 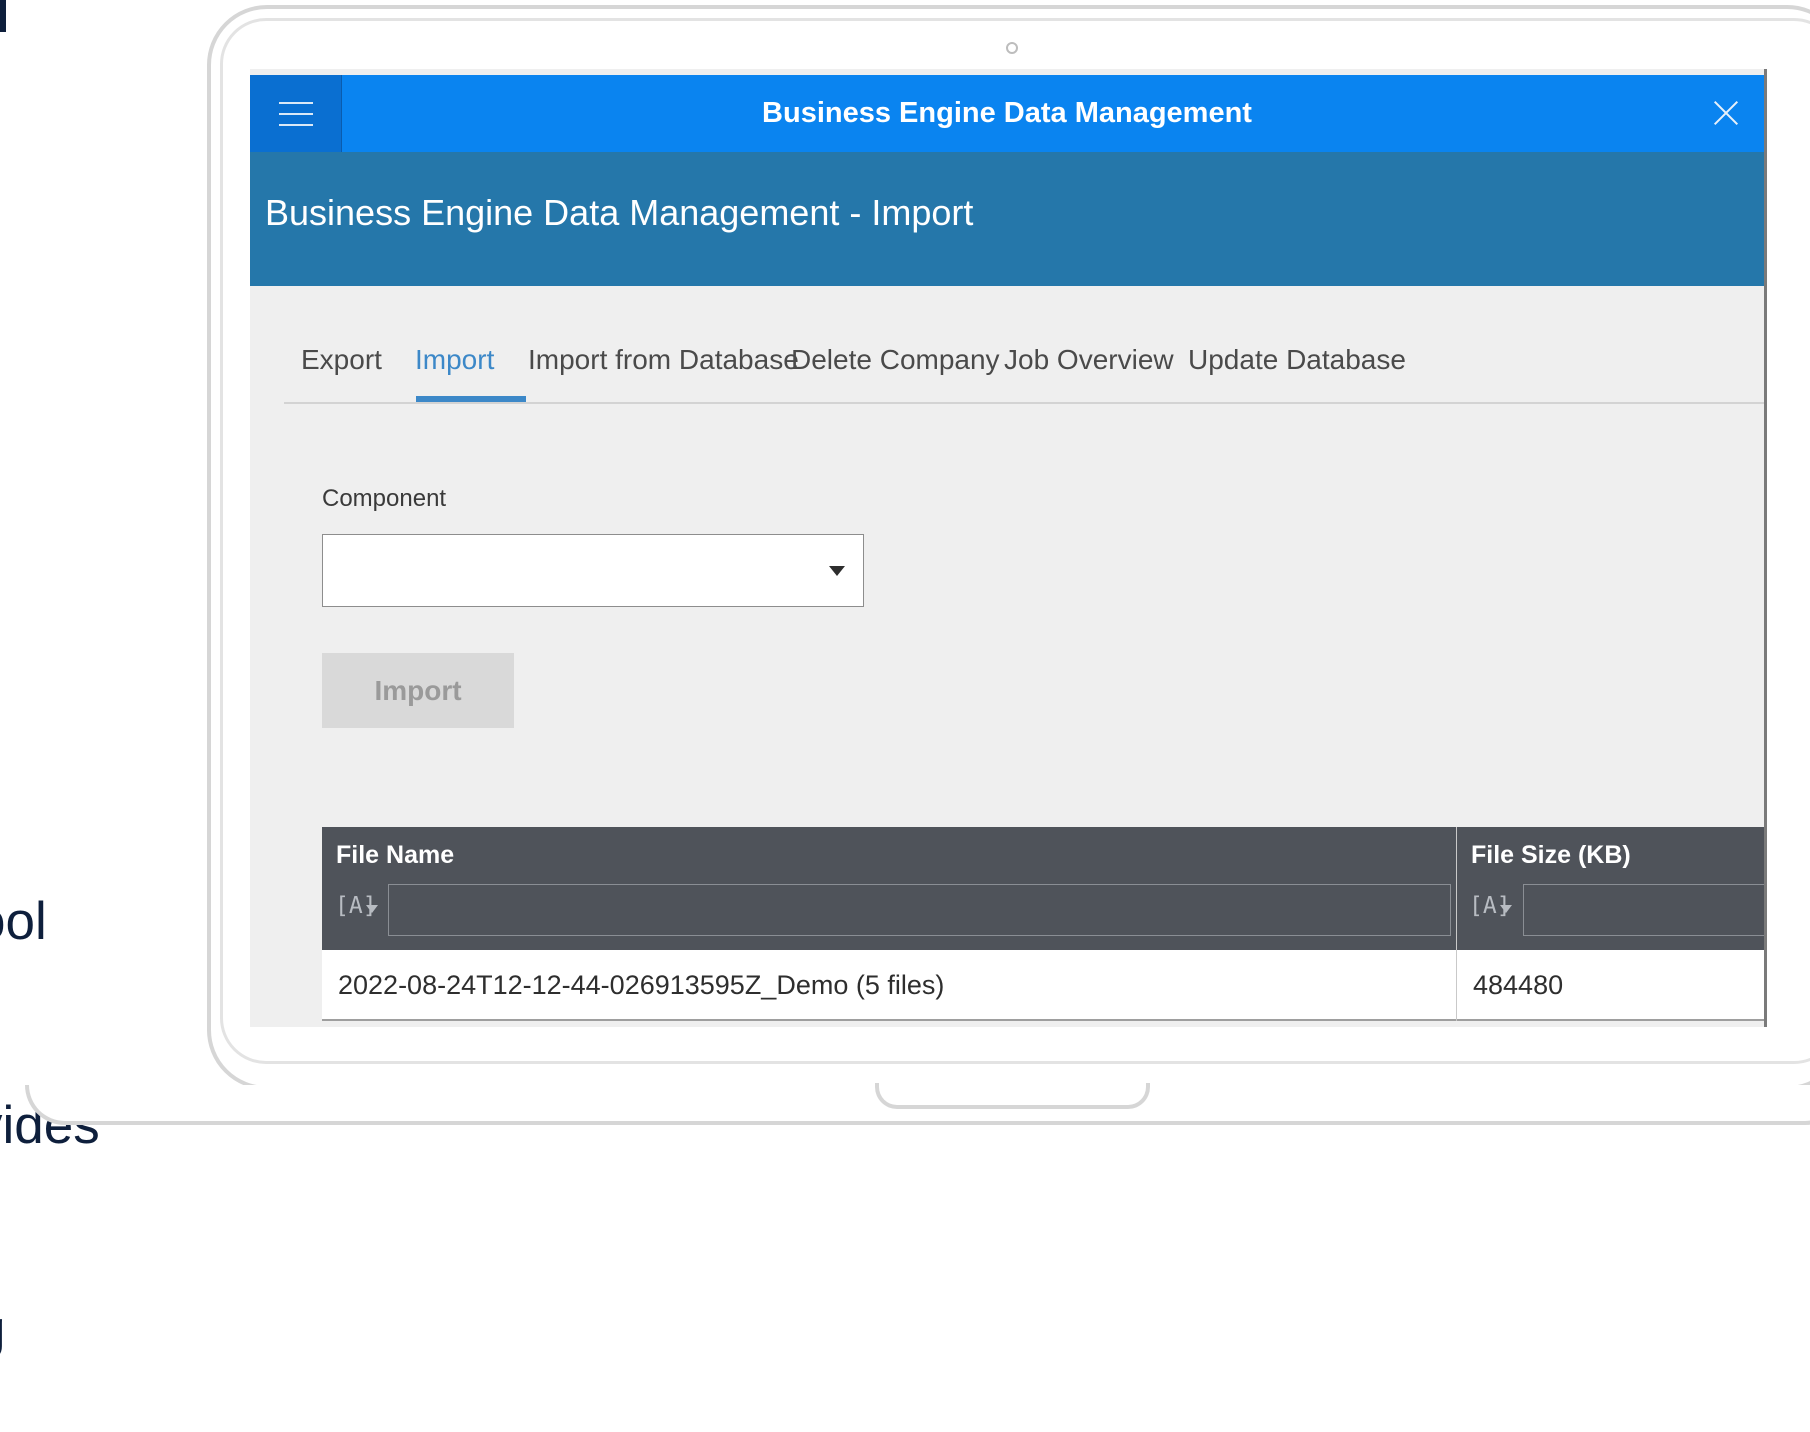 What do you see at coordinates (3, 16) in the screenshot?
I see `slide-accent-mark` at bounding box center [3, 16].